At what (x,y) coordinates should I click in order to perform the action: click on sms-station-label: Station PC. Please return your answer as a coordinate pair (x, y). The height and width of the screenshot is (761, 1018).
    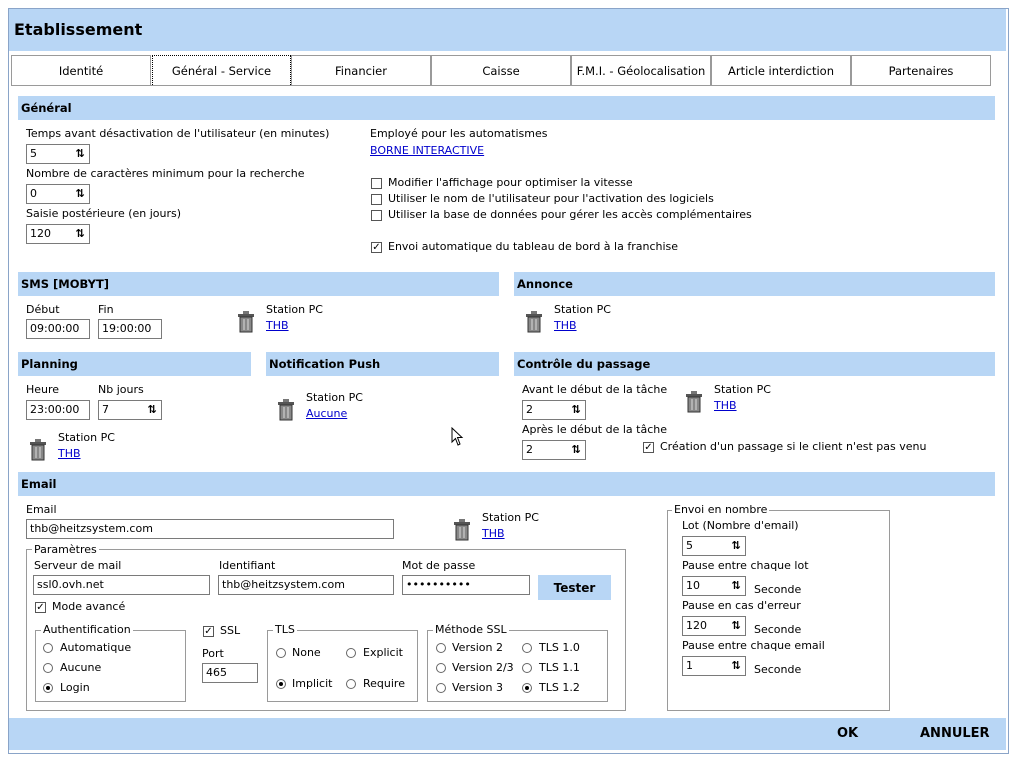
    Looking at the image, I should click on (294, 309).